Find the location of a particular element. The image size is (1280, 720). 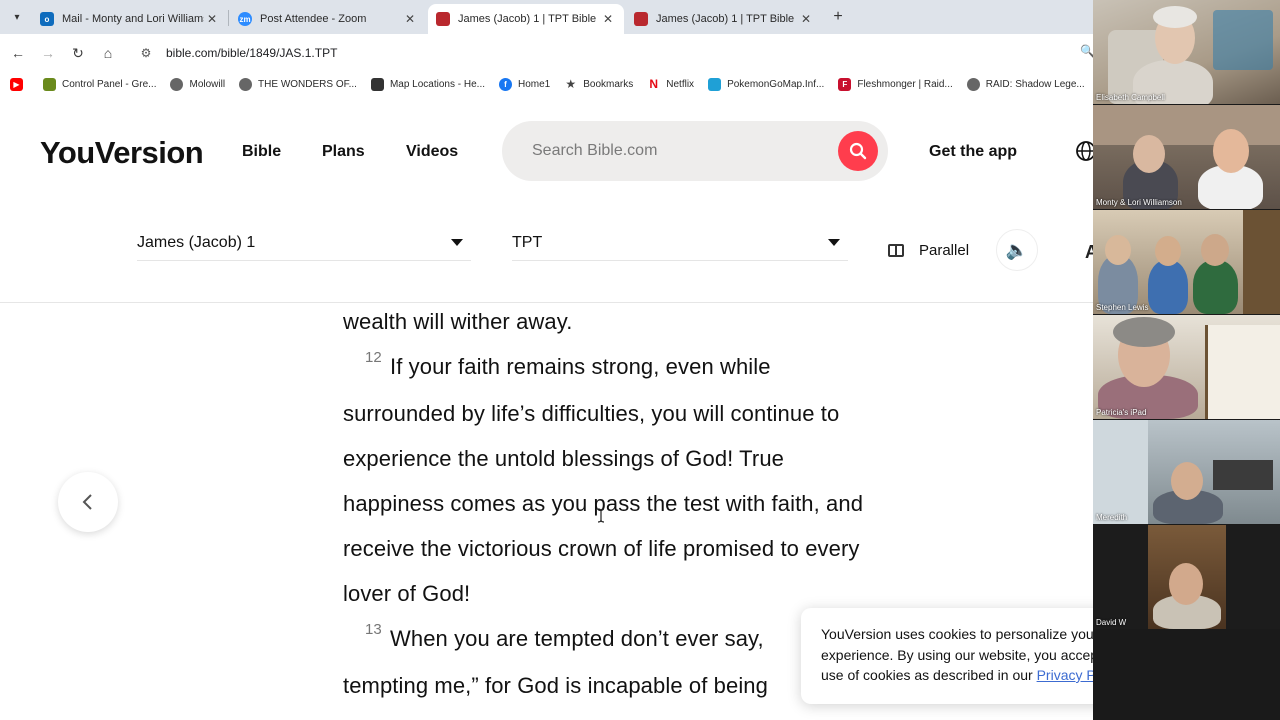

participant-tile: David W is located at coordinates (1186, 577).